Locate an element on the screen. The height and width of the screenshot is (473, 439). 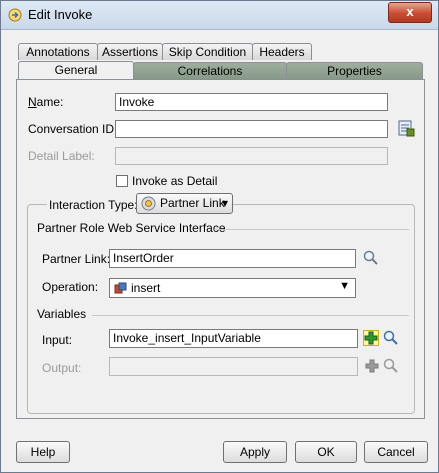
conversation-id-field is located at coordinates (251, 129).